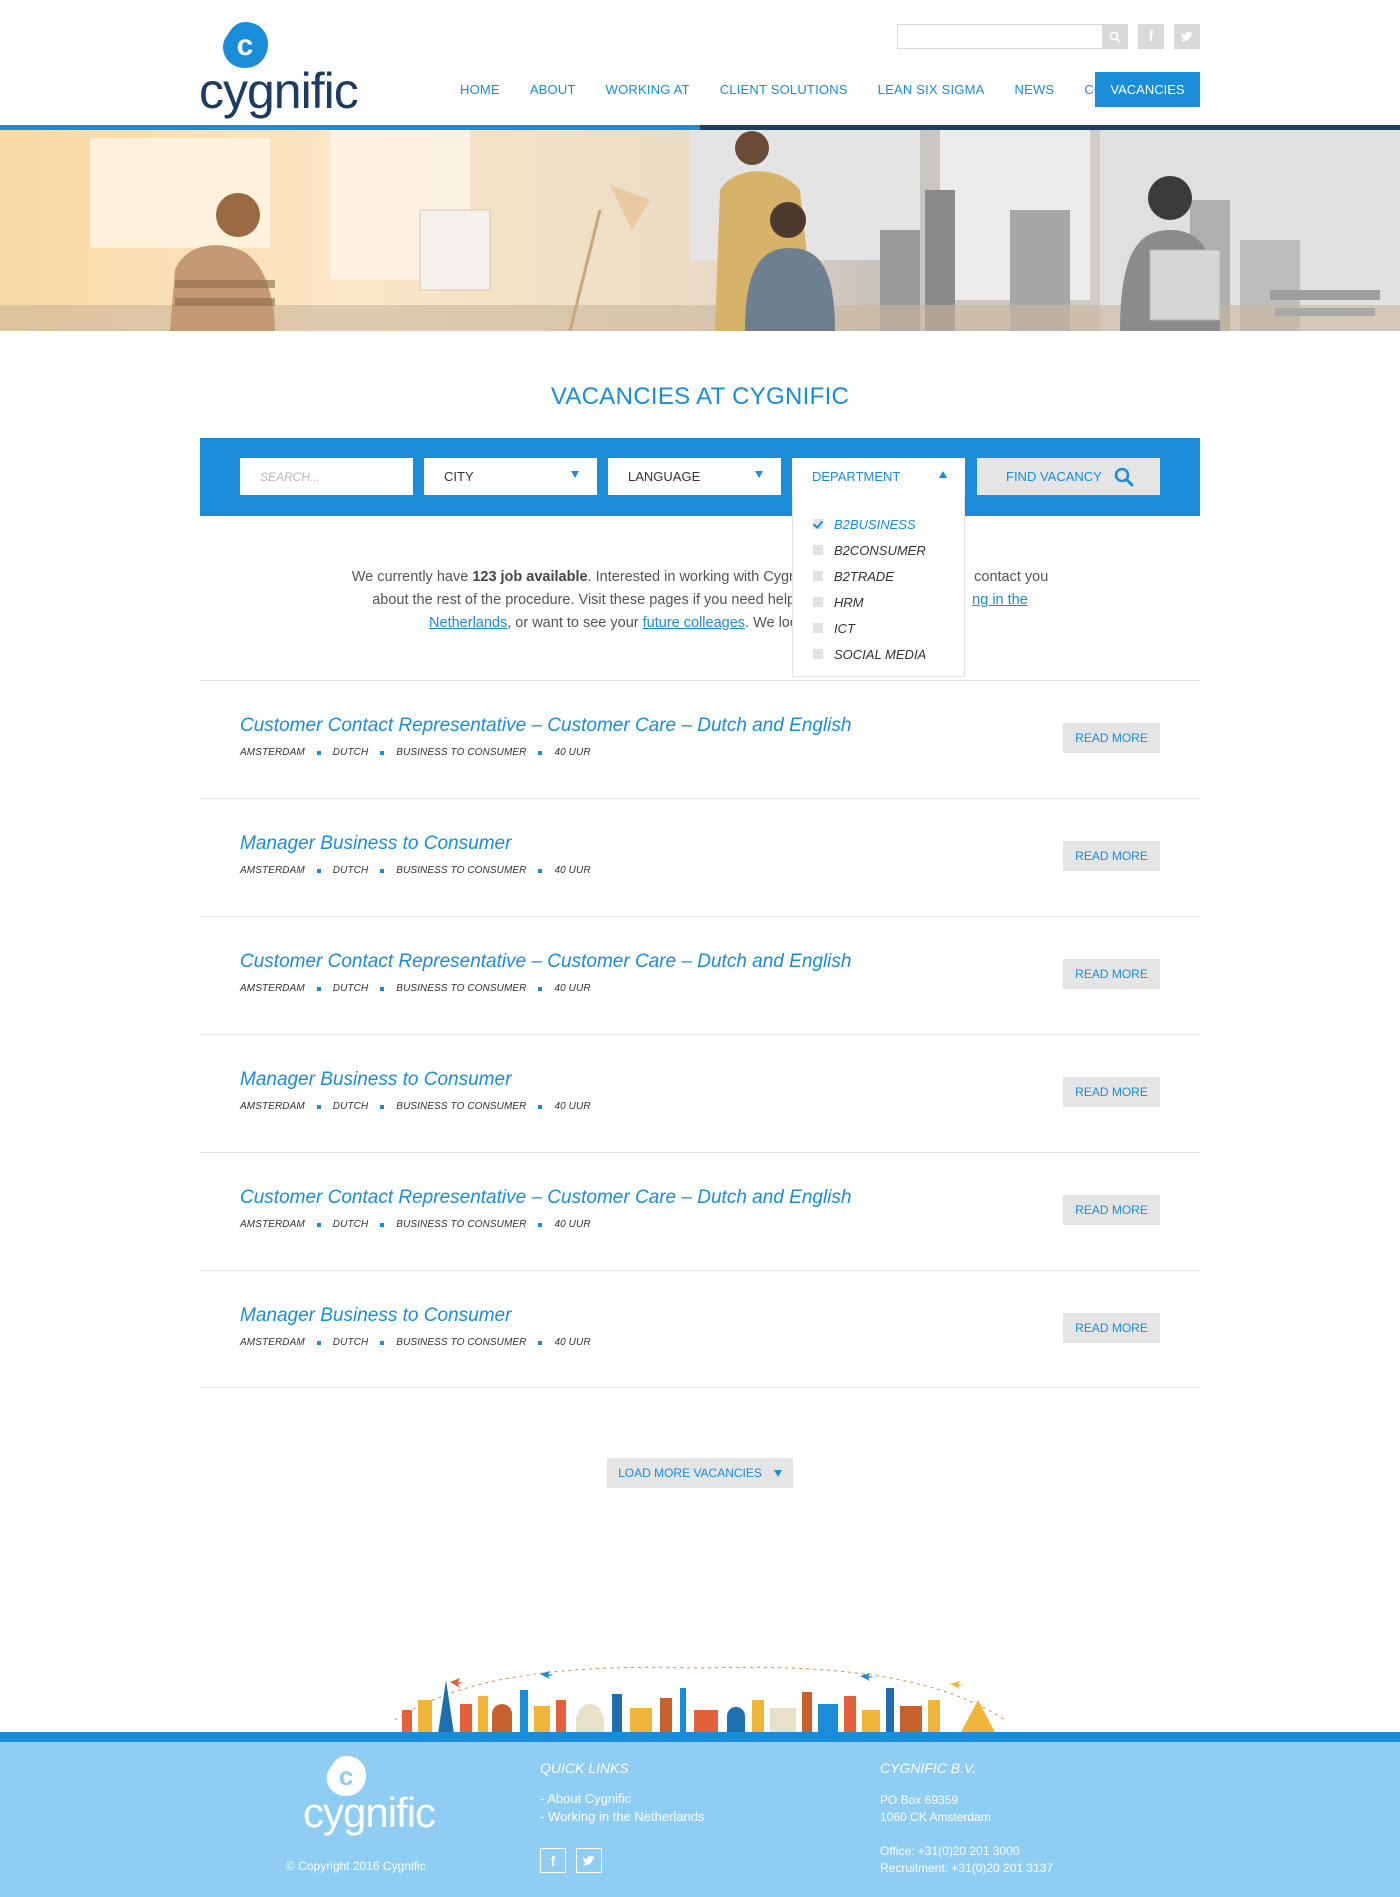 The width and height of the screenshot is (1400, 1897). What do you see at coordinates (648, 89) in the screenshot?
I see `nav-working-at: WORKING AT` at bounding box center [648, 89].